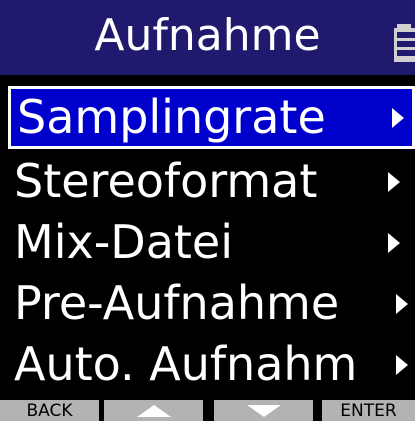 Image resolution: width=415 pixels, height=421 pixels. I want to click on menu-item-auto-aufnahme: Auto. Aufnahm, so click(207, 364).